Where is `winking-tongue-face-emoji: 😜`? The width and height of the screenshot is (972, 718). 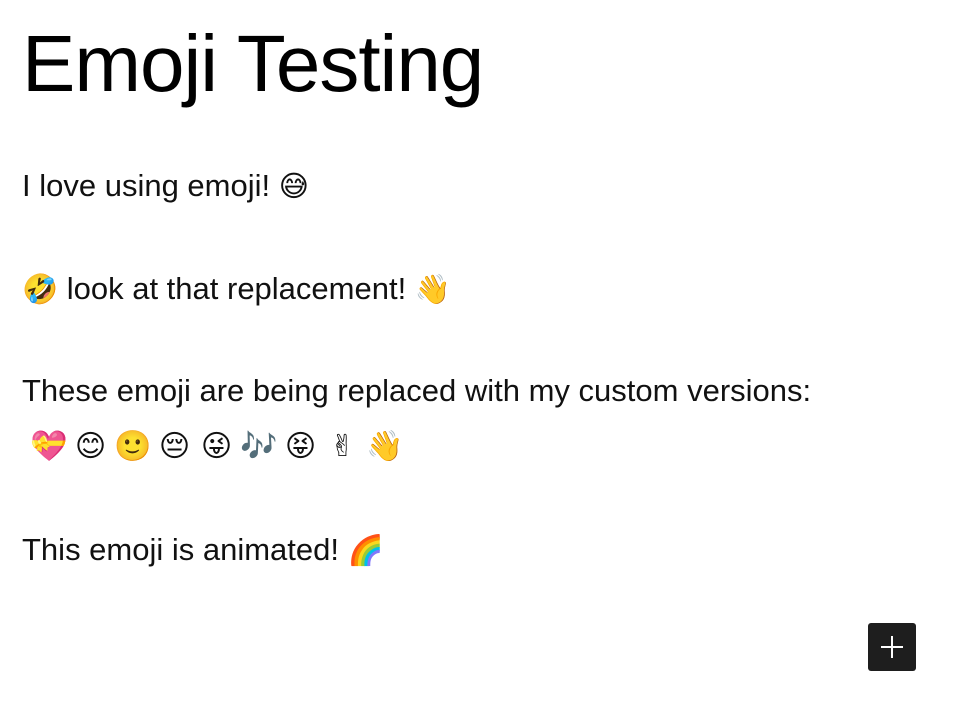 winking-tongue-face-emoji: 😜 is located at coordinates (216, 446).